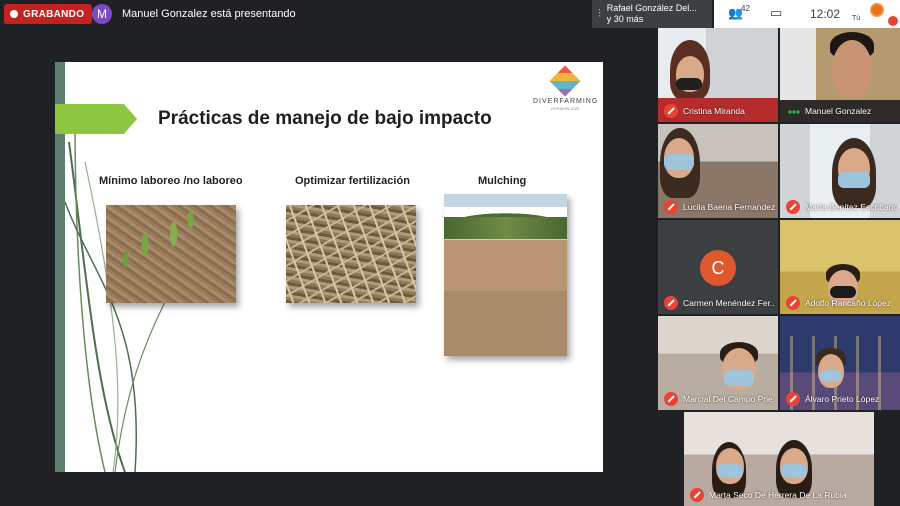  Describe the element at coordinates (778, 495) in the screenshot. I see `participant-name: Marta Seco De Herrera De La Rubia` at that location.